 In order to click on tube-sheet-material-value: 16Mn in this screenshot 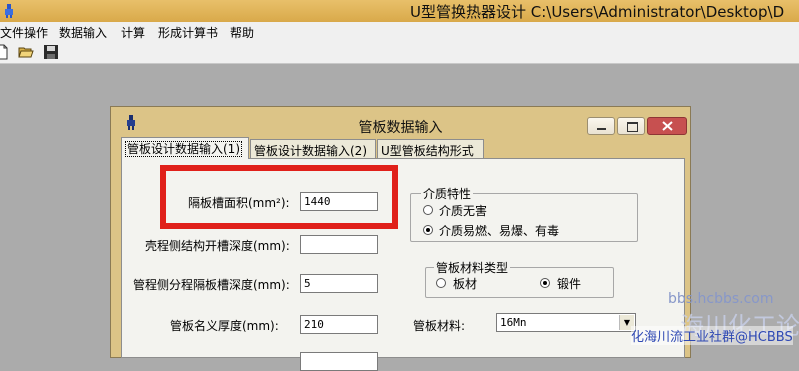, I will do `click(513, 322)`.